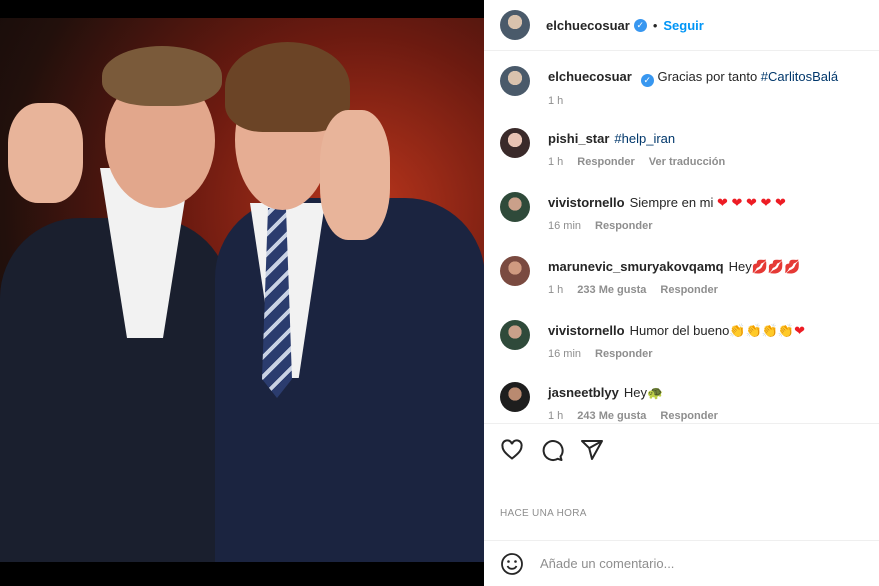  Describe the element at coordinates (611, 416) in the screenshot. I see `likes-count: 243 Me gusta` at that location.